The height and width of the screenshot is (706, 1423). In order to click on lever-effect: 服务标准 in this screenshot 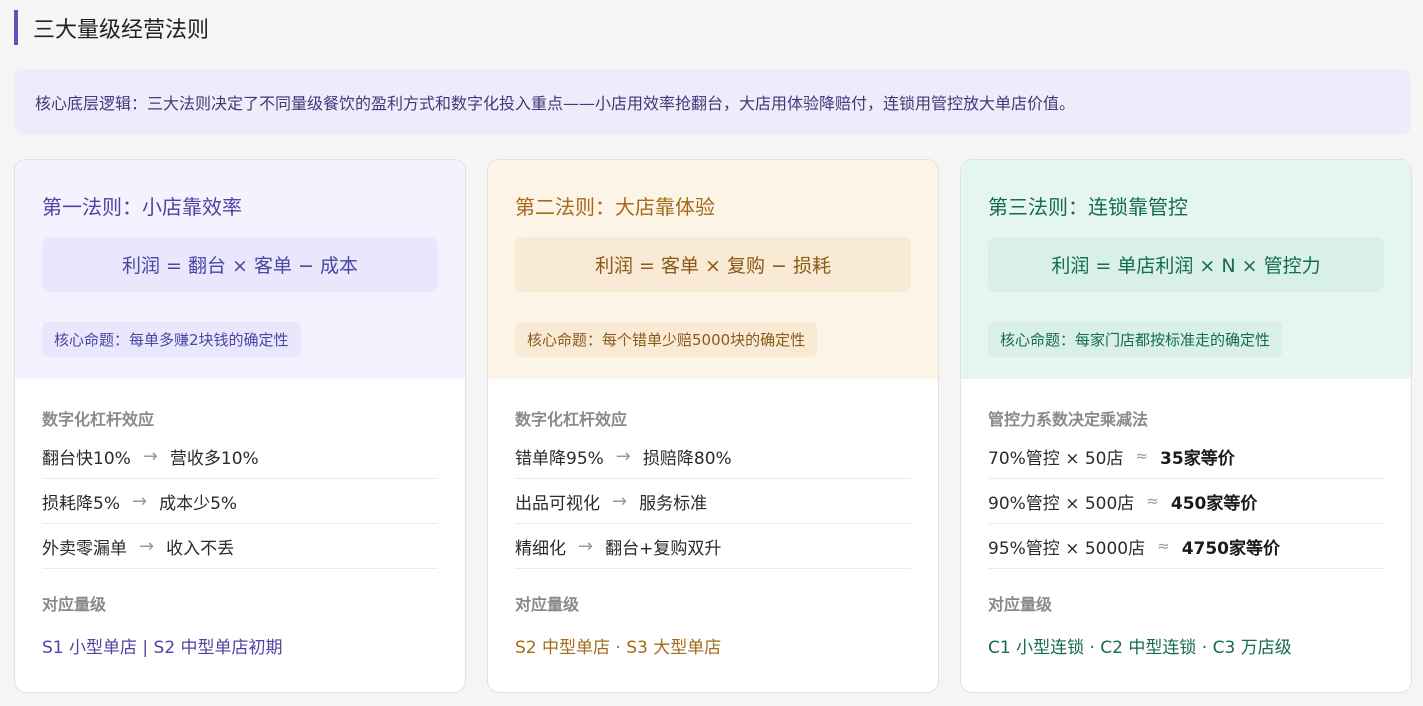, I will do `click(673, 503)`.